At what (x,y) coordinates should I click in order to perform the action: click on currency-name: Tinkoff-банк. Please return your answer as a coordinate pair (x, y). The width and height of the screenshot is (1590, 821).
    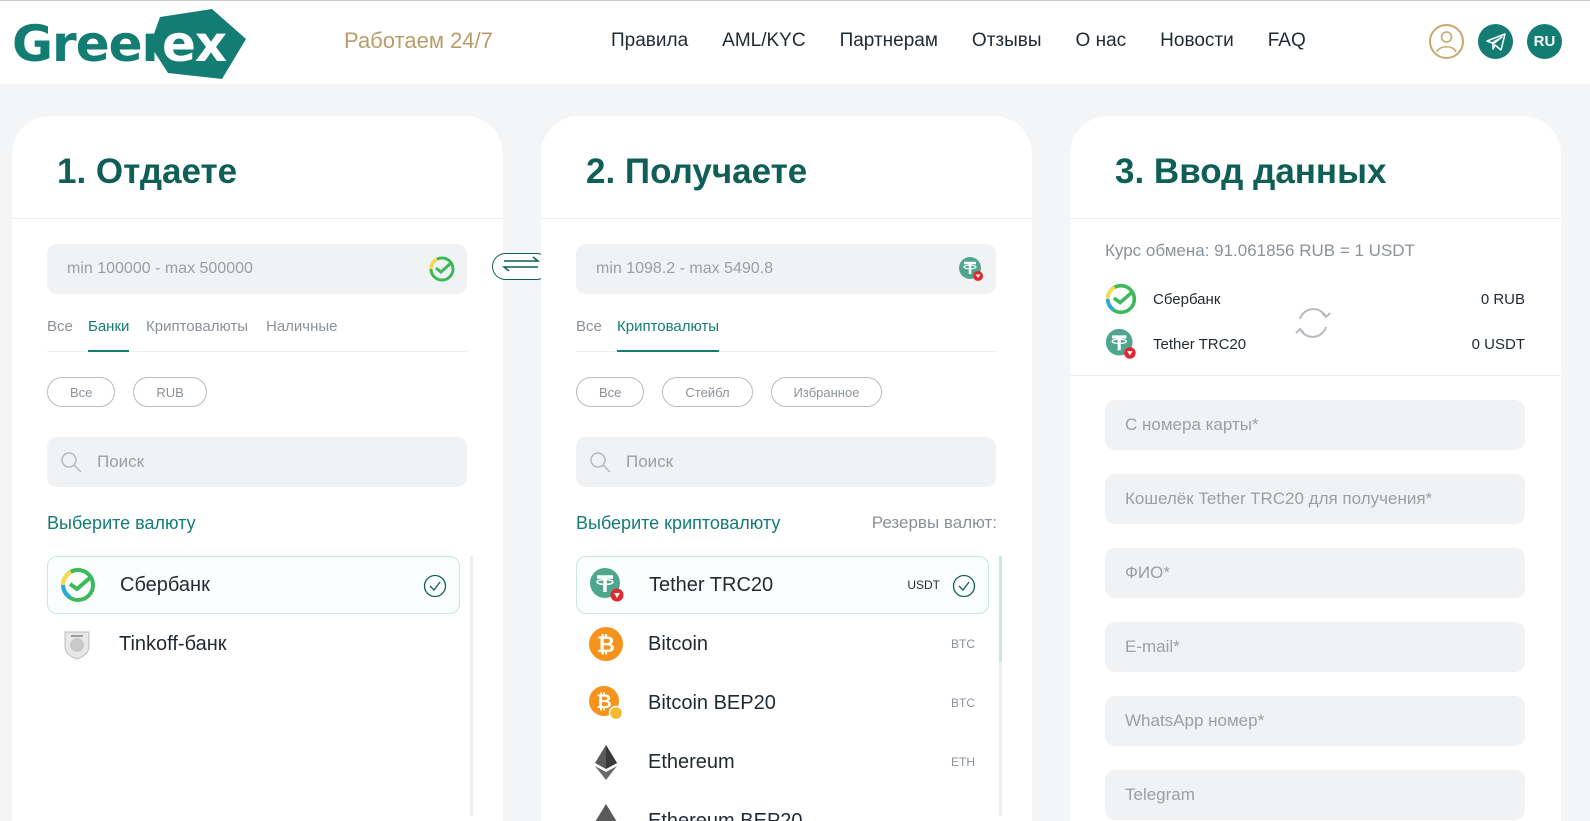
    Looking at the image, I should click on (173, 643).